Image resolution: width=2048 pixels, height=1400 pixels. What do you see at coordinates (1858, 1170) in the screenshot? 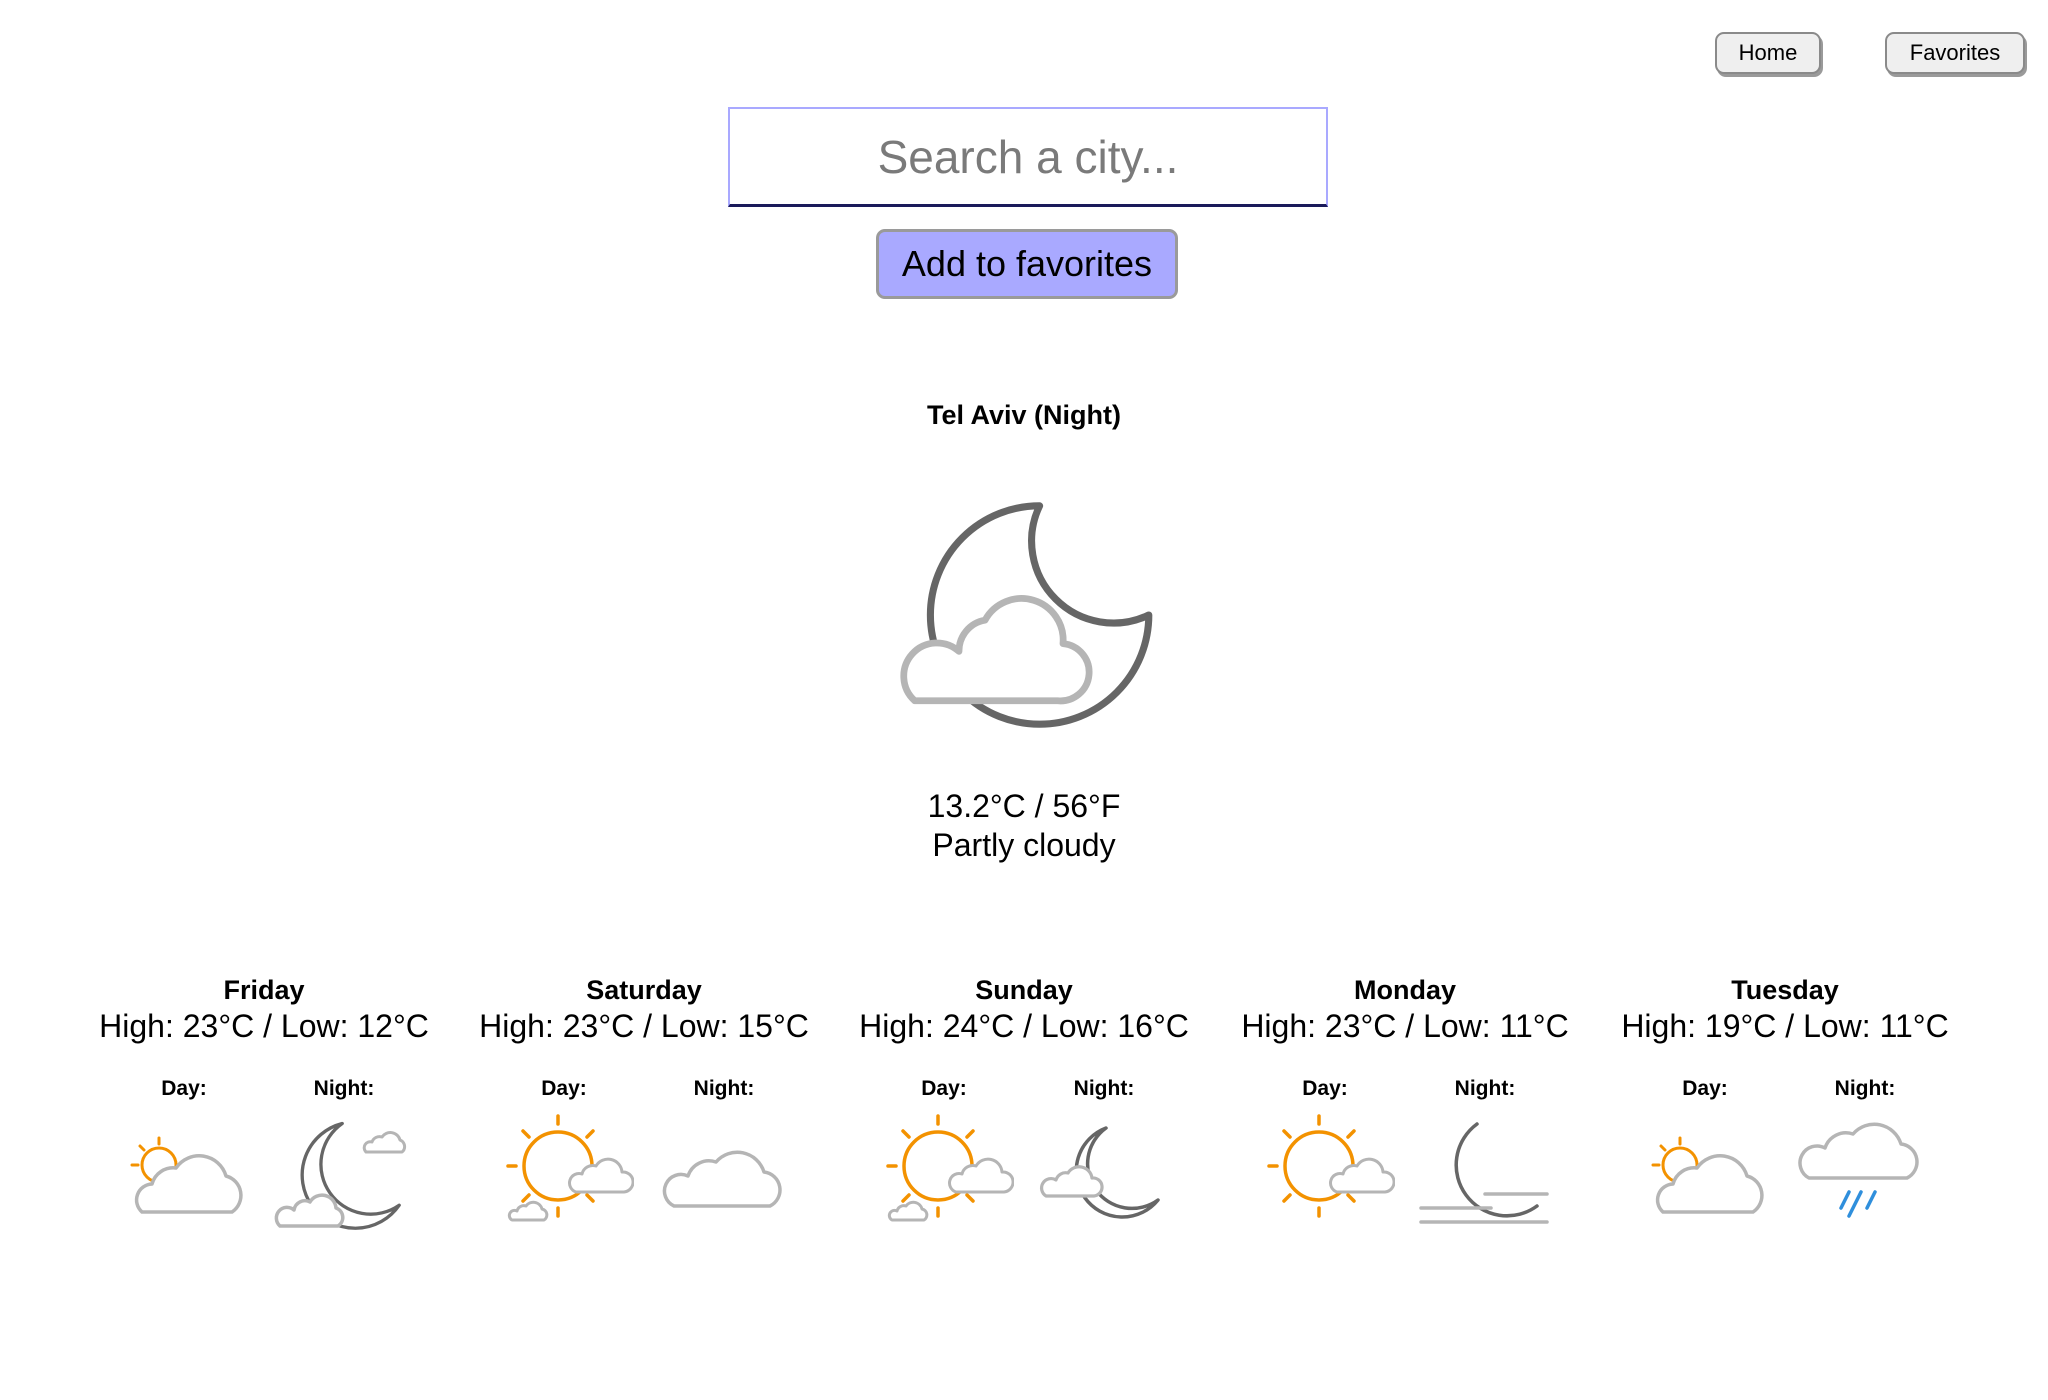
I see `rain-cloud-icon` at bounding box center [1858, 1170].